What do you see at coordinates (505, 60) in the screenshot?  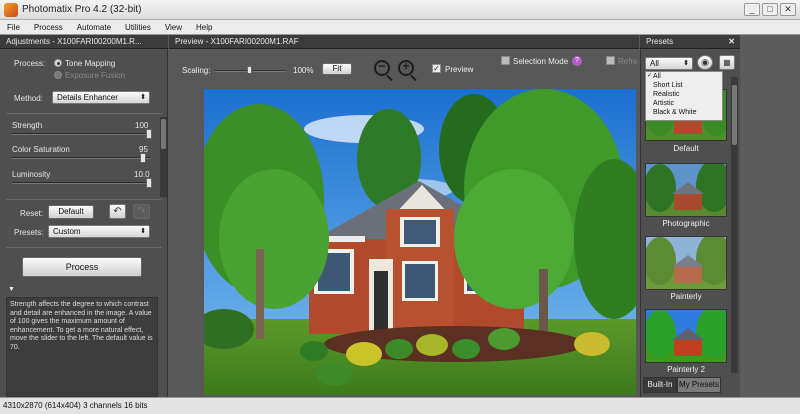 I see `selection-mode-checkbox` at bounding box center [505, 60].